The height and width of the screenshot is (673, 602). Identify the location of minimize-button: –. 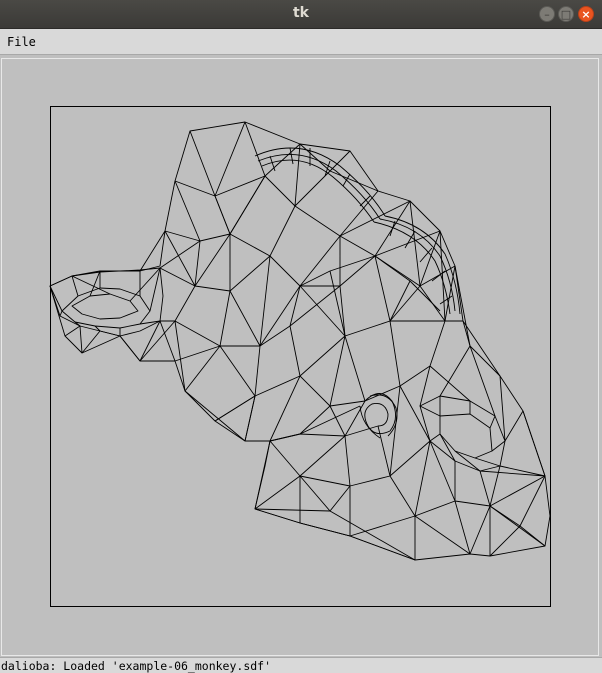
(547, 14).